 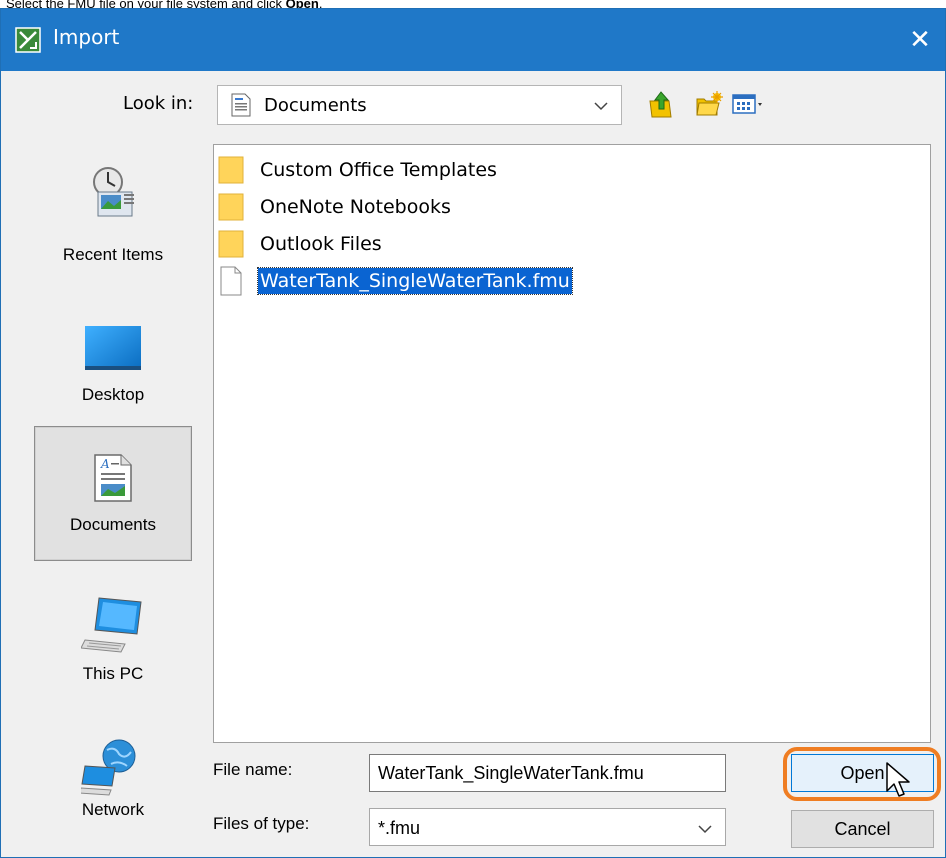 What do you see at coordinates (86, 37) in the screenshot?
I see `dialog-title: Import` at bounding box center [86, 37].